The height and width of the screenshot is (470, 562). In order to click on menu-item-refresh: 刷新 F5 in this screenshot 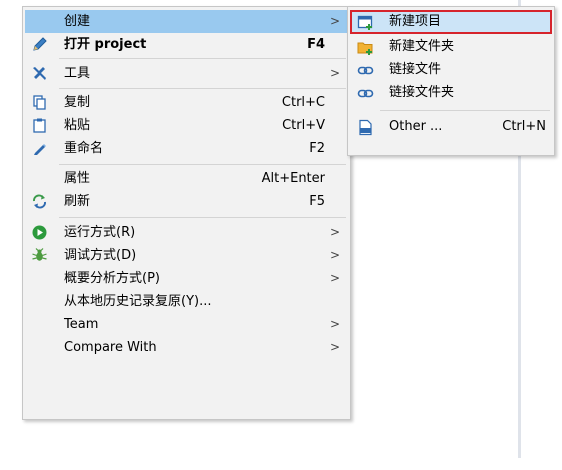, I will do `click(186, 201)`.